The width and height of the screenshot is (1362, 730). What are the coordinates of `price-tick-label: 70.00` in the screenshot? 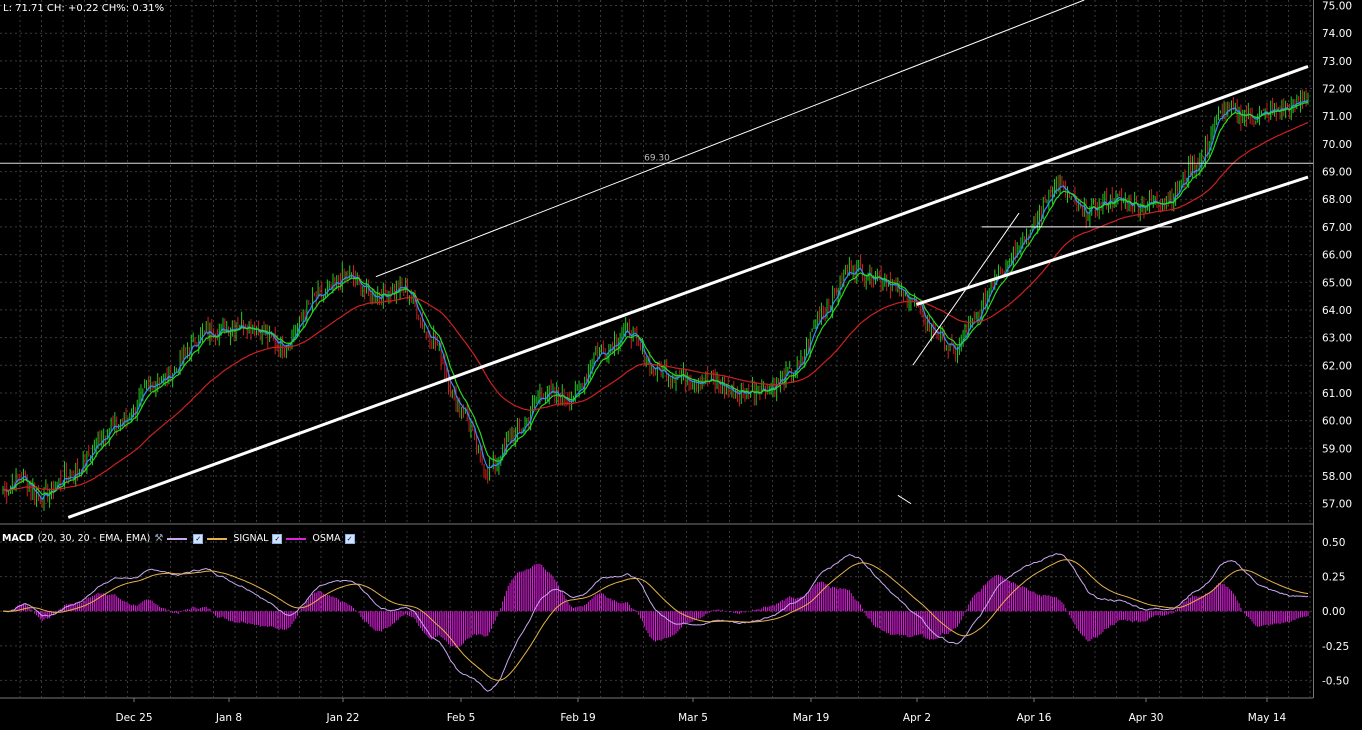 It's located at (1337, 145).